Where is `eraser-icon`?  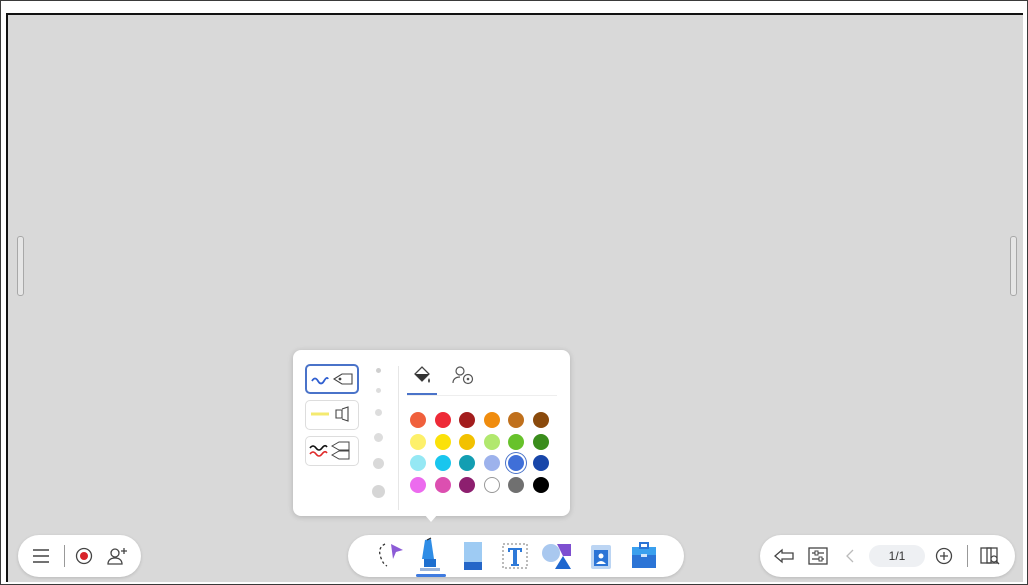 eraser-icon is located at coordinates (473, 556).